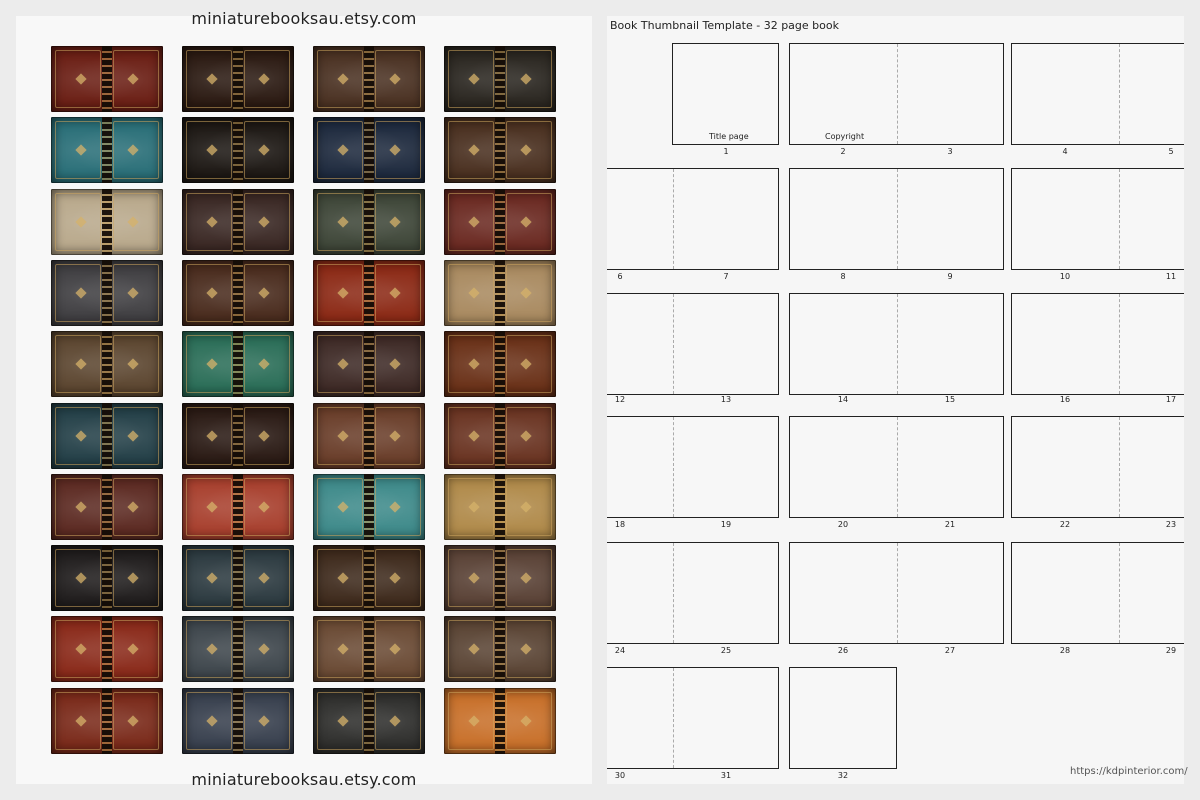  What do you see at coordinates (843, 276) in the screenshot?
I see `page-number: 8` at bounding box center [843, 276].